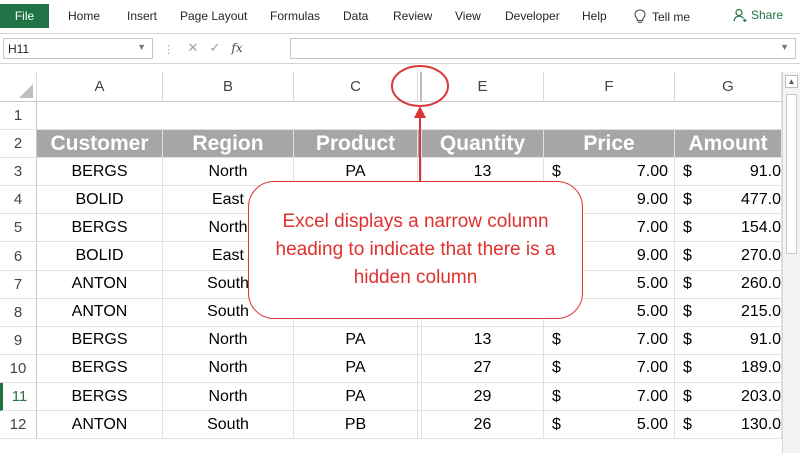  Describe the element at coordinates (609, 87) in the screenshot. I see `column-header-f: F` at that location.